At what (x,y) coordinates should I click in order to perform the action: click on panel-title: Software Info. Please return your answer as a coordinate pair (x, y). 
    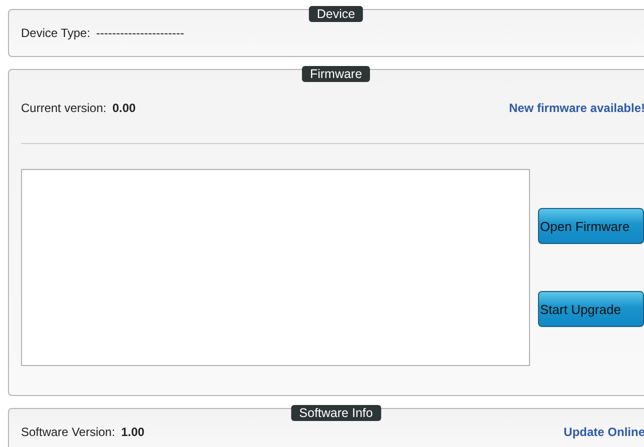
    Looking at the image, I should click on (336, 413).